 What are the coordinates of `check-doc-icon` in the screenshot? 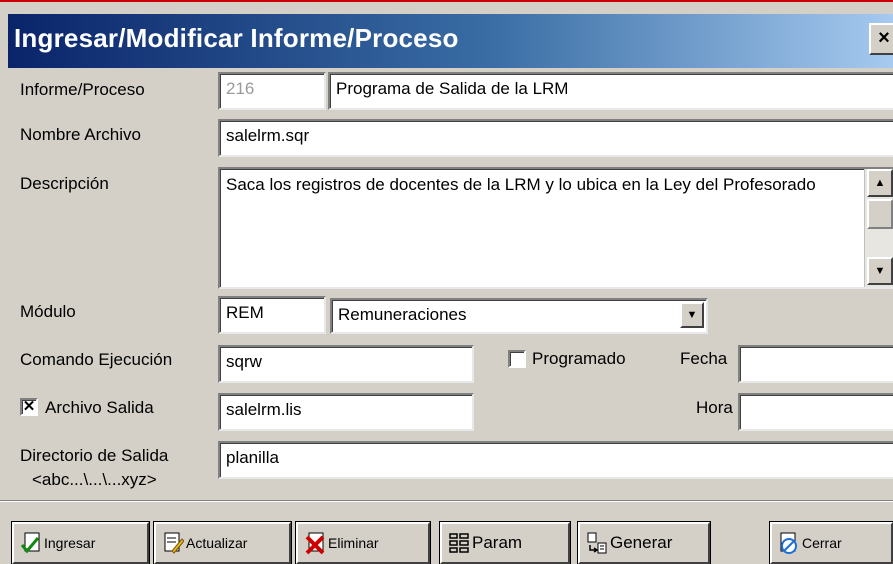 It's located at (31, 543).